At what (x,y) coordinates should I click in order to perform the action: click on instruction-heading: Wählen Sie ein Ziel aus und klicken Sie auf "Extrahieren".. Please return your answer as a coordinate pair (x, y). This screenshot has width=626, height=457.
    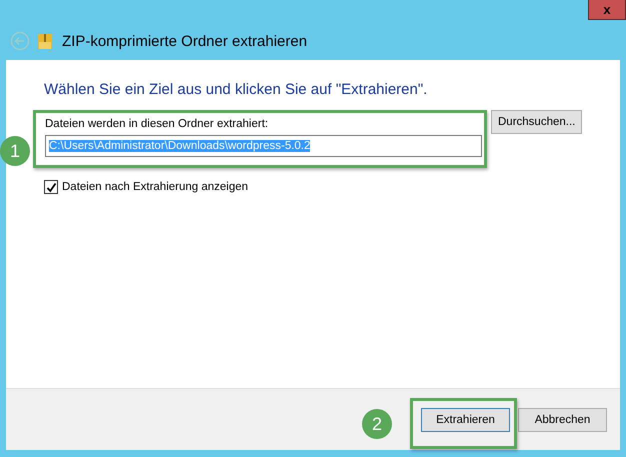
    Looking at the image, I should click on (236, 89).